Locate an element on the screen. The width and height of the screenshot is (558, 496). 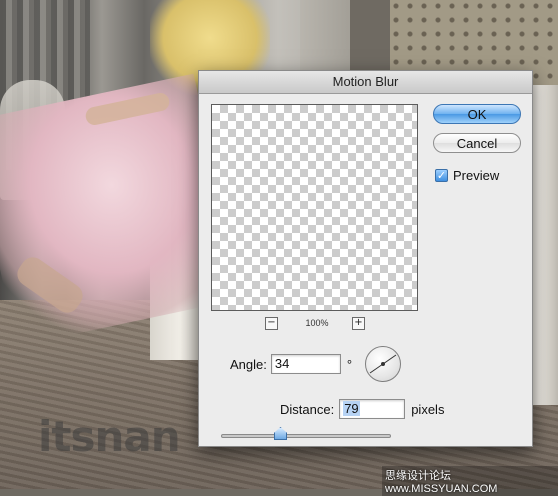
distance-label: Distance: is located at coordinates (307, 409).